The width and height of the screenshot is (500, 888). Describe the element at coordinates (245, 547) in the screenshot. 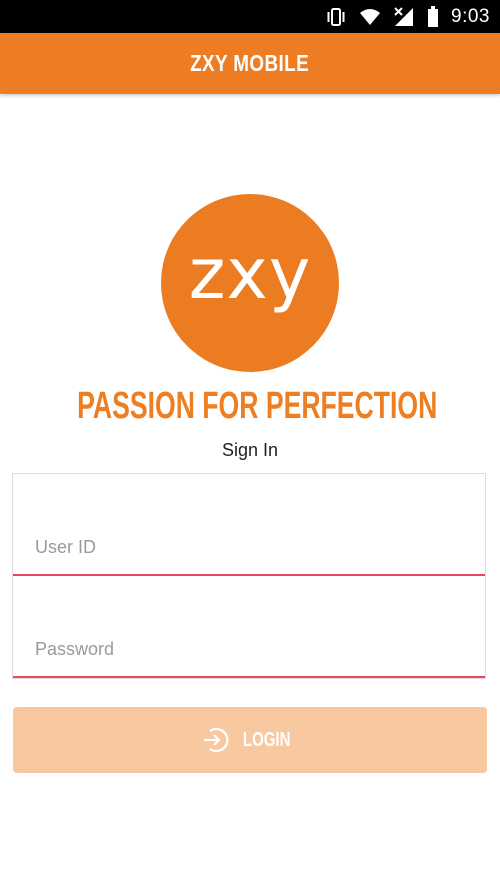

I see `user-id-input` at that location.